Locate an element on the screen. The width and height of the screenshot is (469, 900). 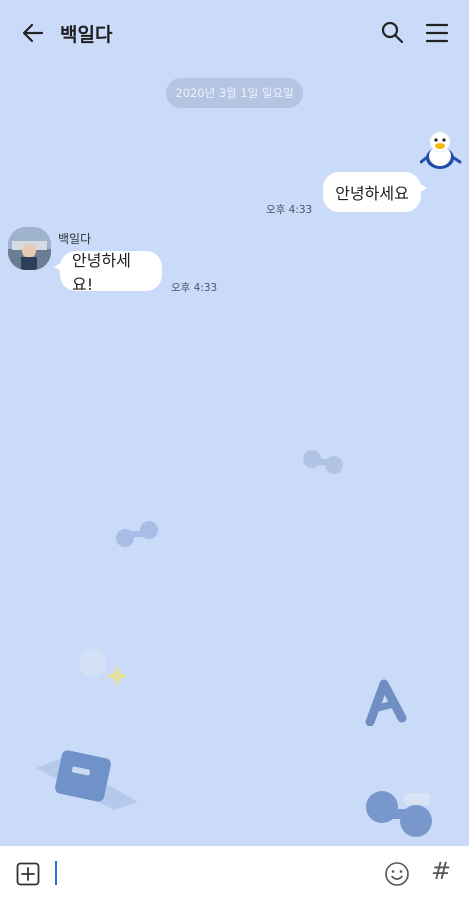
search-icon is located at coordinates (392, 32).